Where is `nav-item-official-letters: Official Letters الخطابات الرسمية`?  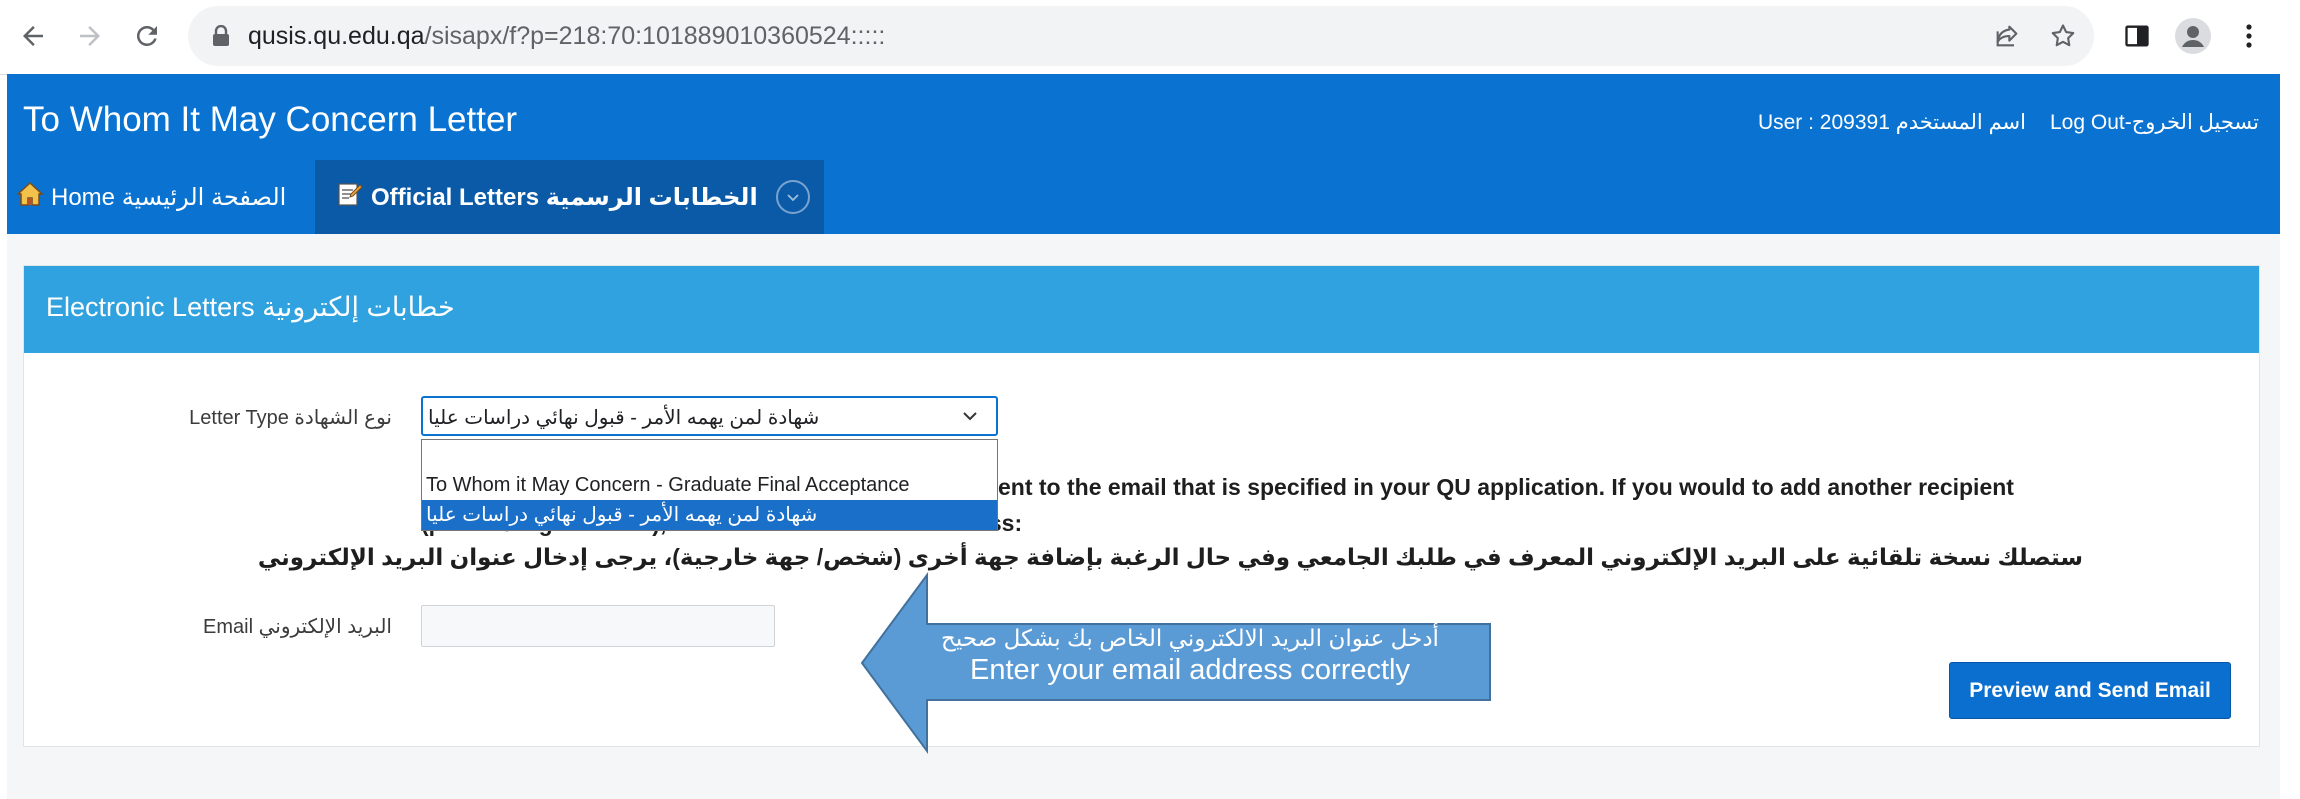
nav-item-official-letters: Official Letters الخطابات الرسمية is located at coordinates (569, 197).